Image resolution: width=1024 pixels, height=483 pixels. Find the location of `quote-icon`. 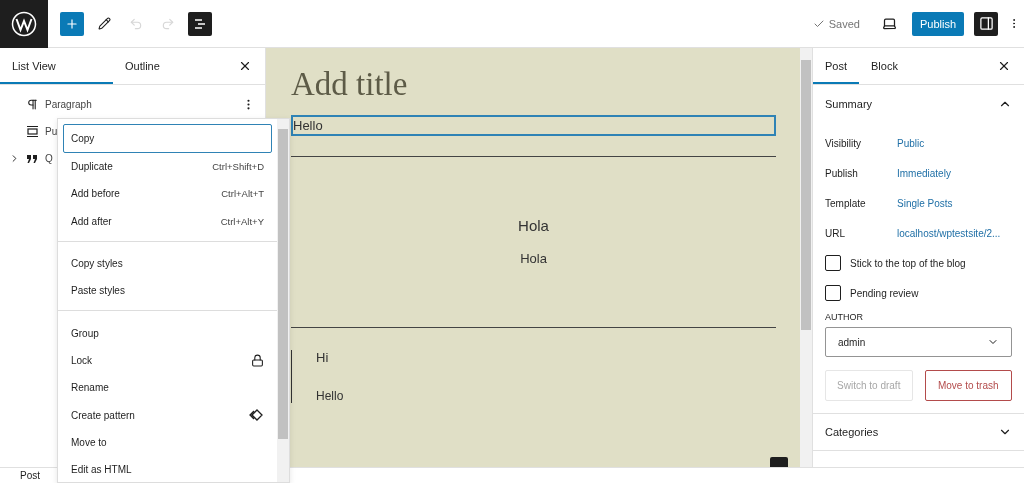

quote-icon is located at coordinates (32, 158).